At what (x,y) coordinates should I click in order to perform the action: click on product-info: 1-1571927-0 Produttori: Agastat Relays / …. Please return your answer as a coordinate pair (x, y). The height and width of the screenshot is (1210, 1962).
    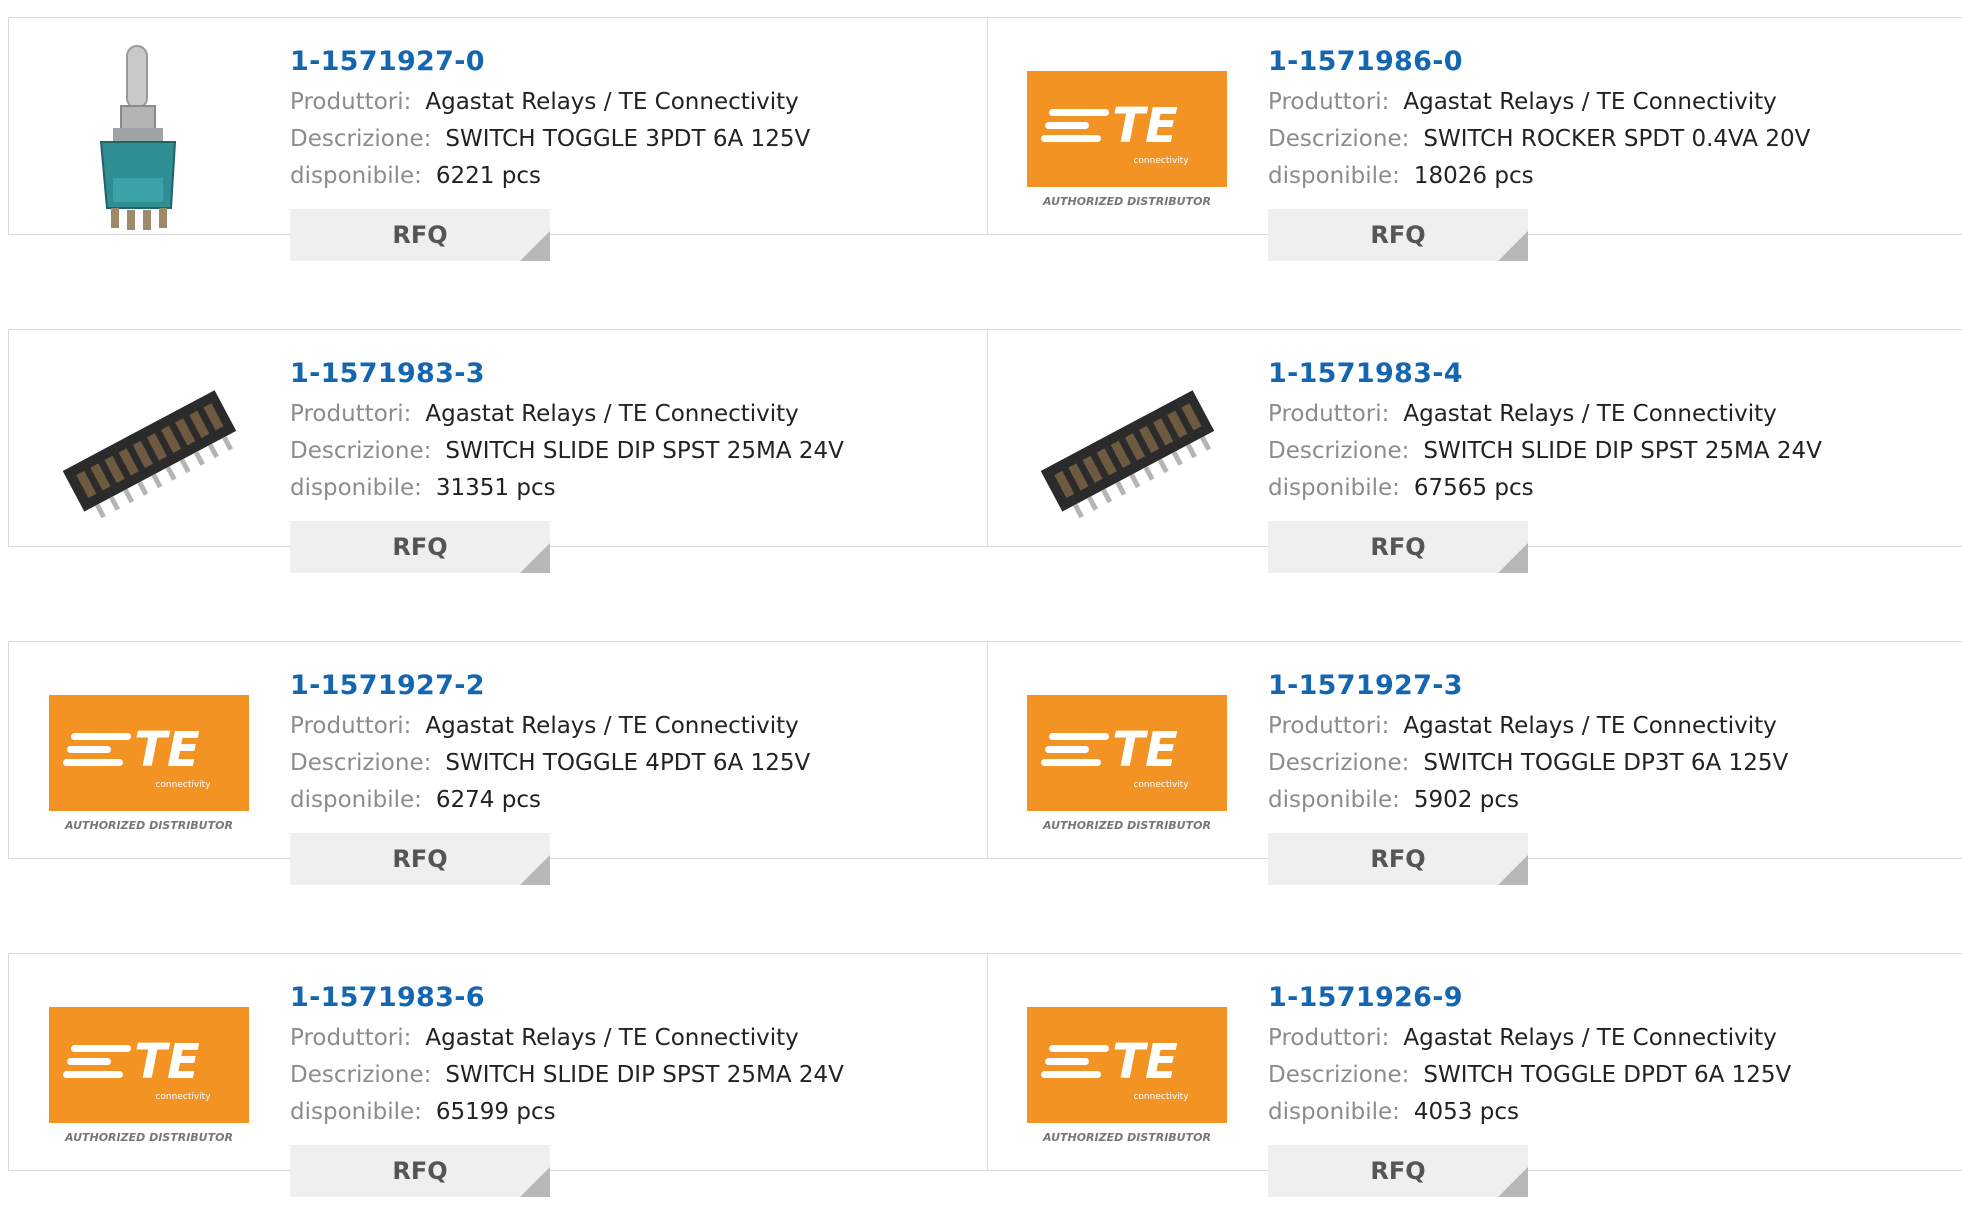
    Looking at the image, I should click on (620, 153).